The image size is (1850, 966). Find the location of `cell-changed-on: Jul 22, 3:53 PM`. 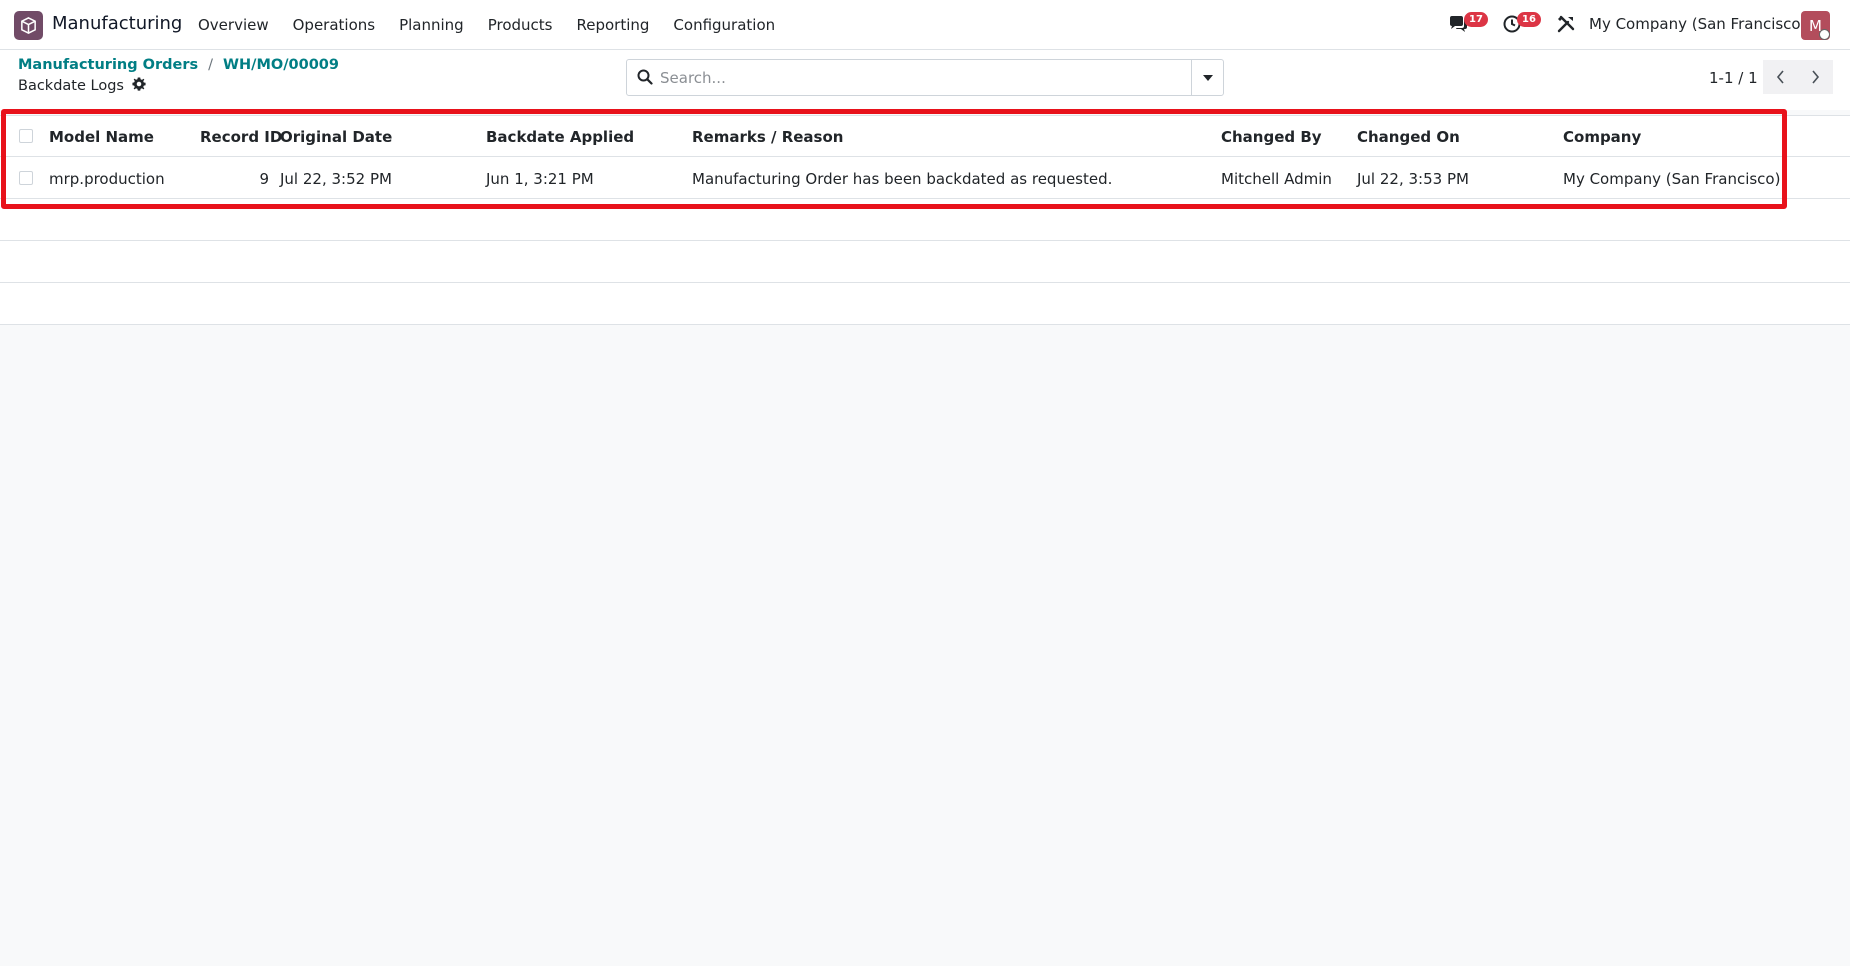

cell-changed-on: Jul 22, 3:53 PM is located at coordinates (1413, 179).